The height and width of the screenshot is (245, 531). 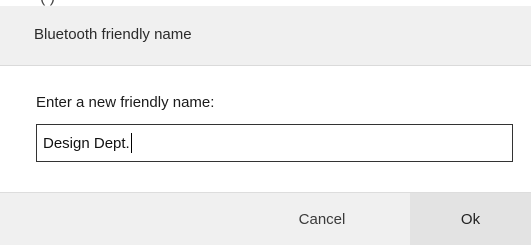 What do you see at coordinates (86, 143) in the screenshot?
I see `friendly-name-input-value: Design Dept.` at bounding box center [86, 143].